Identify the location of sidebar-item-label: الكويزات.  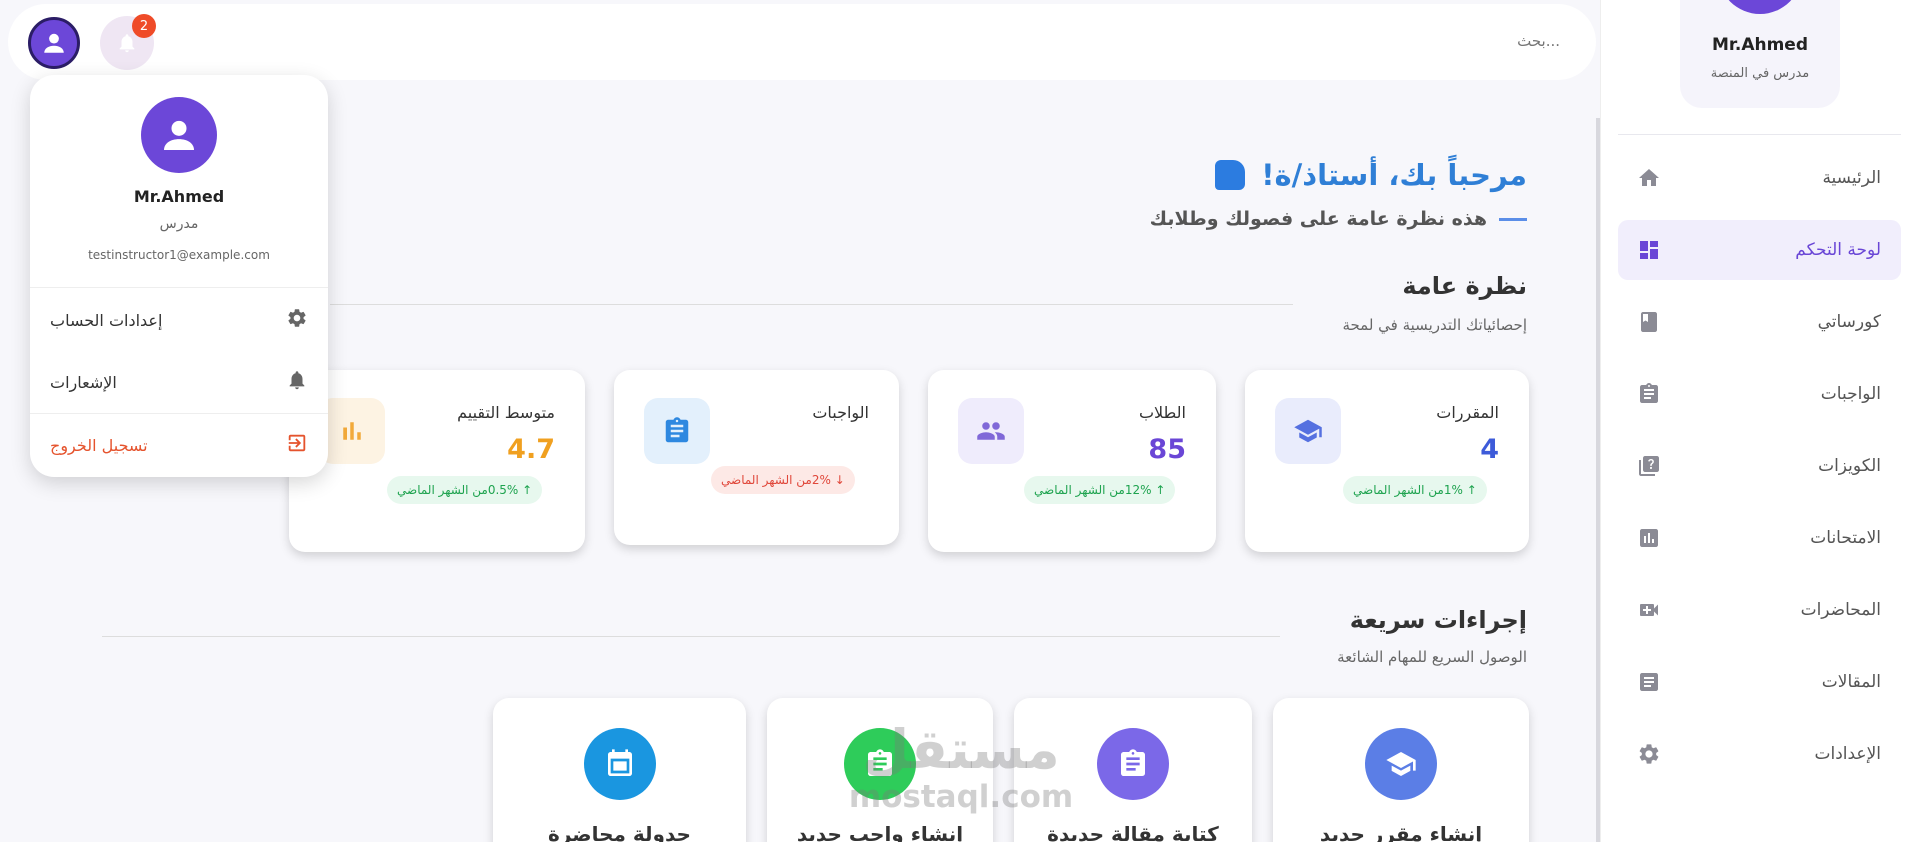
(1849, 466).